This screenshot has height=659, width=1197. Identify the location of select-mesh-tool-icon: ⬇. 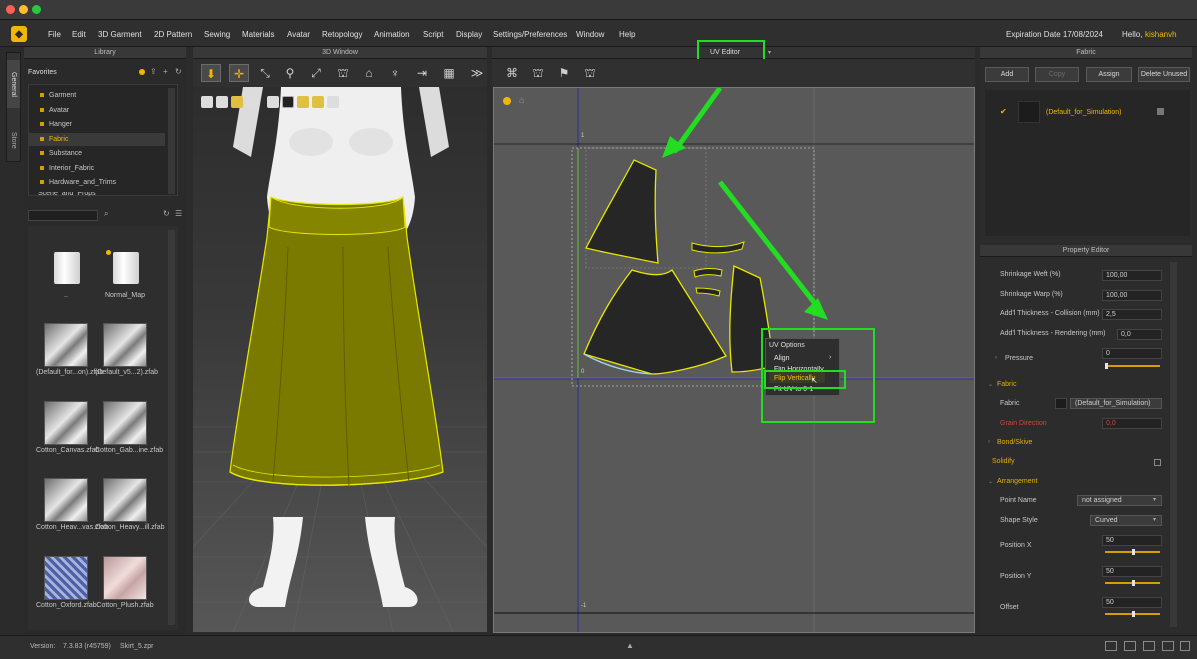
(211, 73).